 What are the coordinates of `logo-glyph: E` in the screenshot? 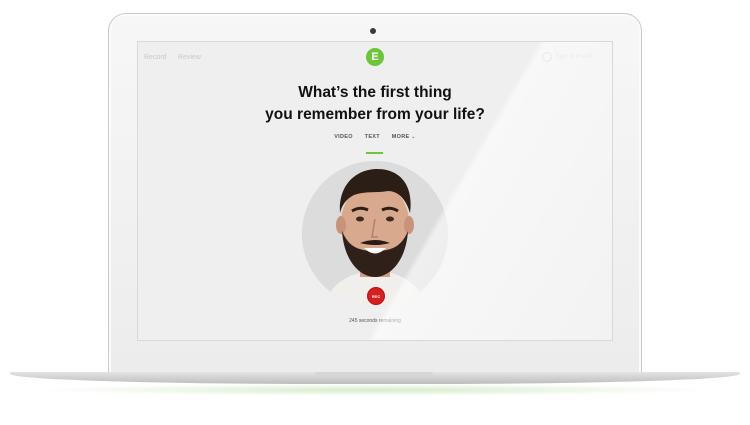 It's located at (375, 56).